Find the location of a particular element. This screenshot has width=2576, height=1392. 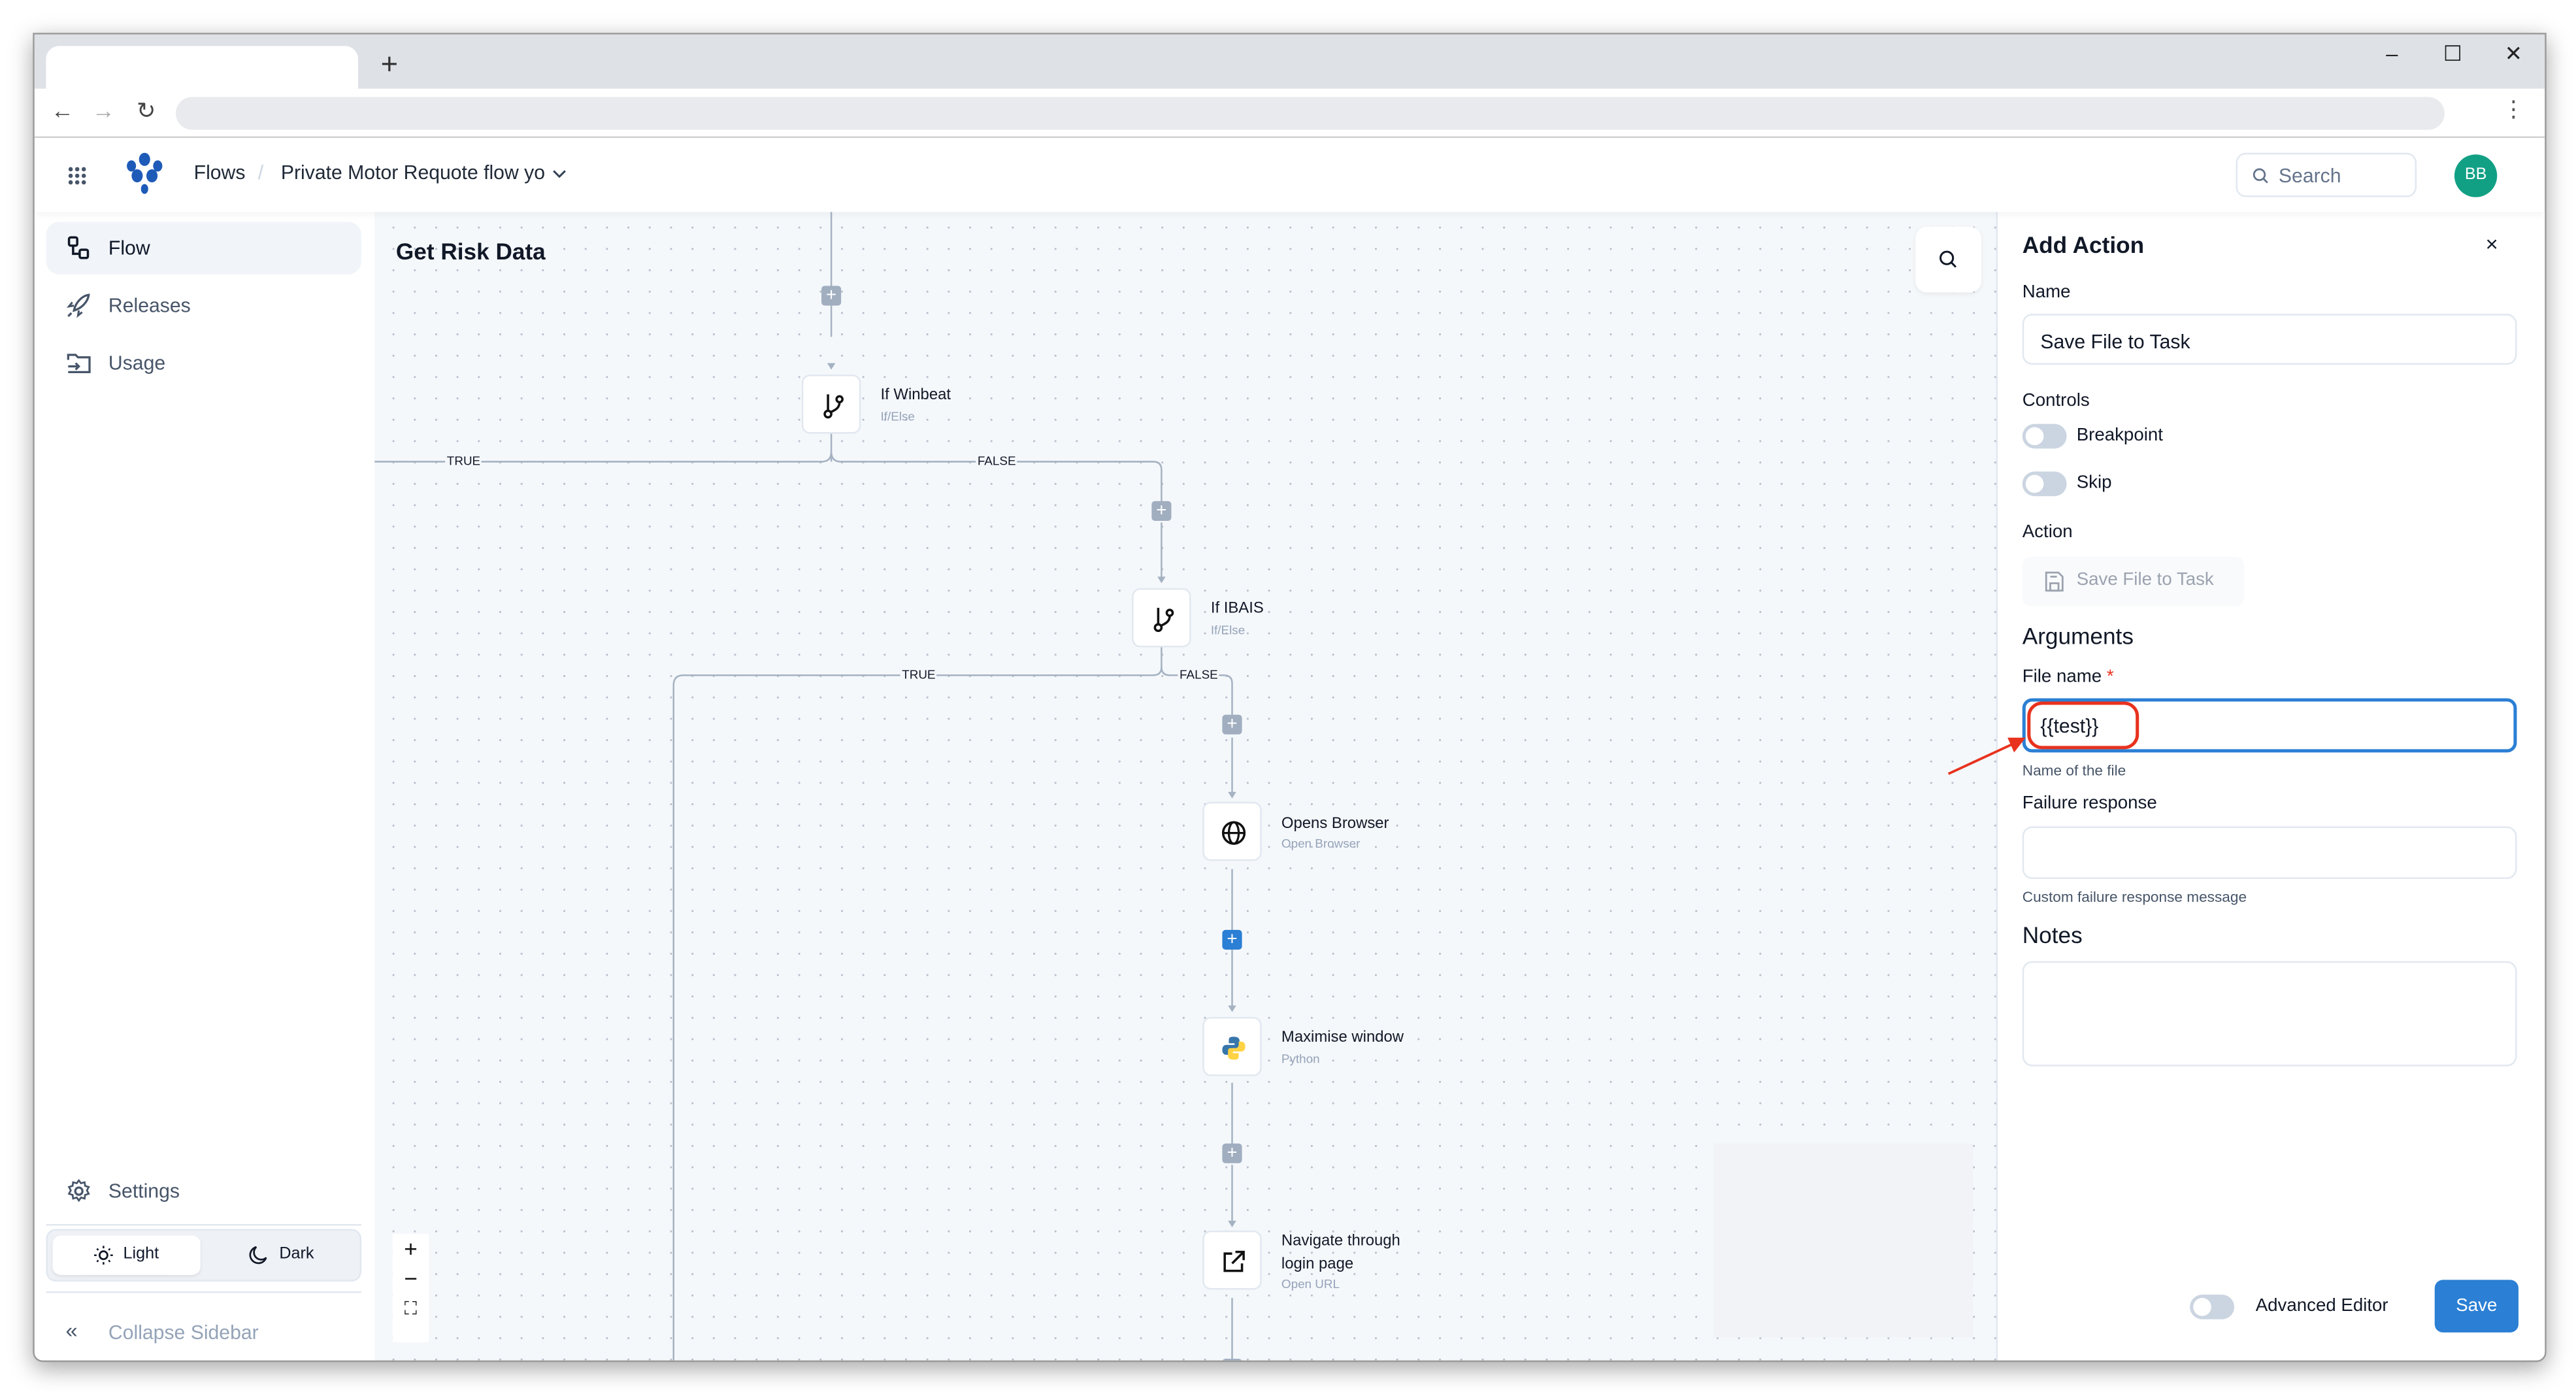

close-window-button: ✕ is located at coordinates (2513, 54).